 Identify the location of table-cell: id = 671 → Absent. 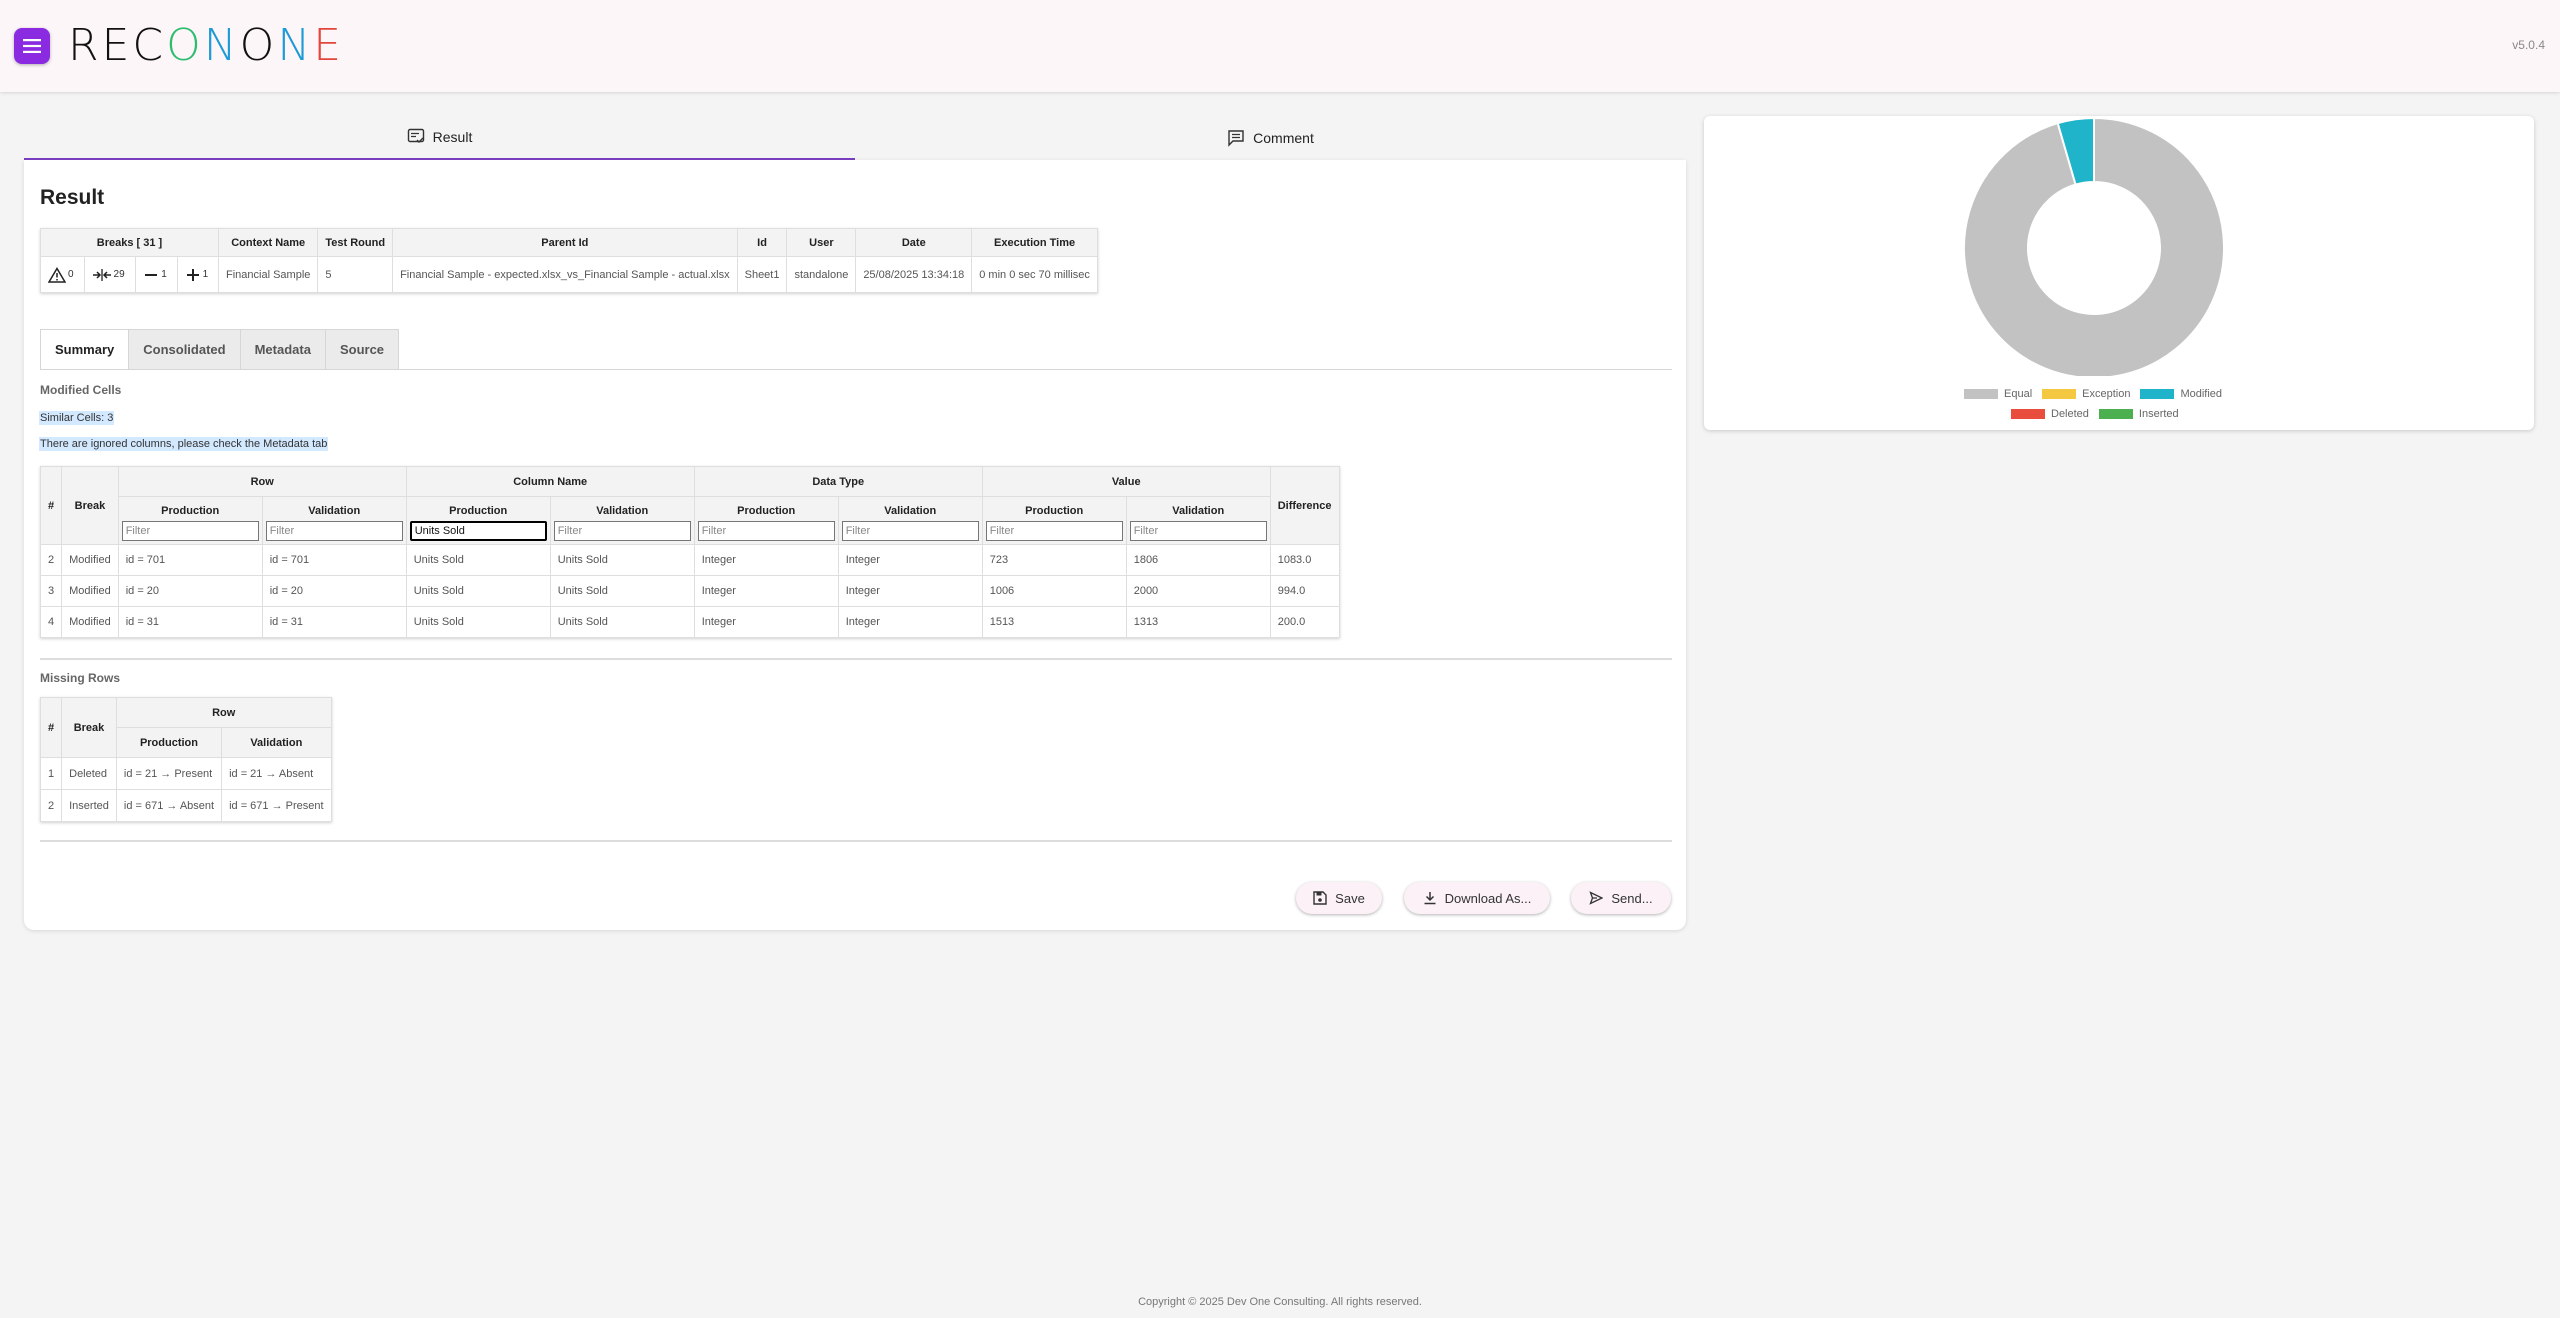
(169, 805).